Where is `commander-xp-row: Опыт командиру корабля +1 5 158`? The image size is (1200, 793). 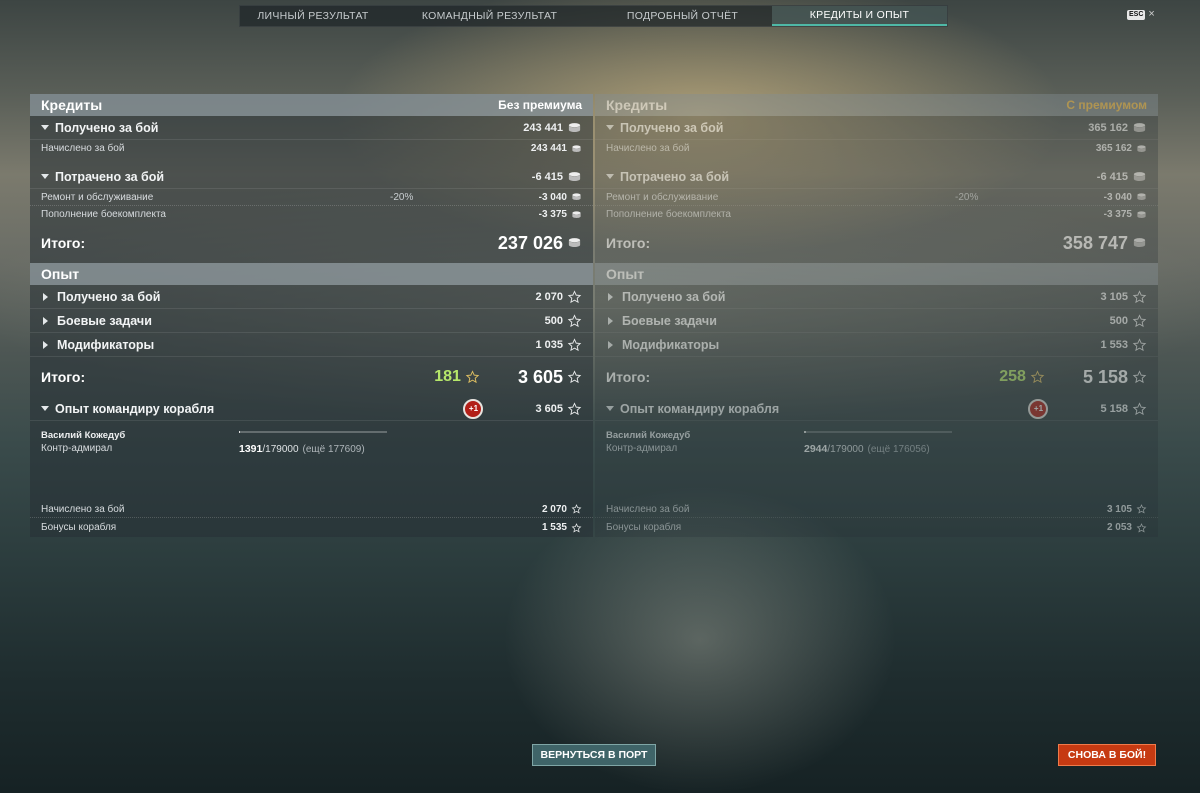
commander-xp-row: Опыт командиру корабля +1 5 158 is located at coordinates (876, 409).